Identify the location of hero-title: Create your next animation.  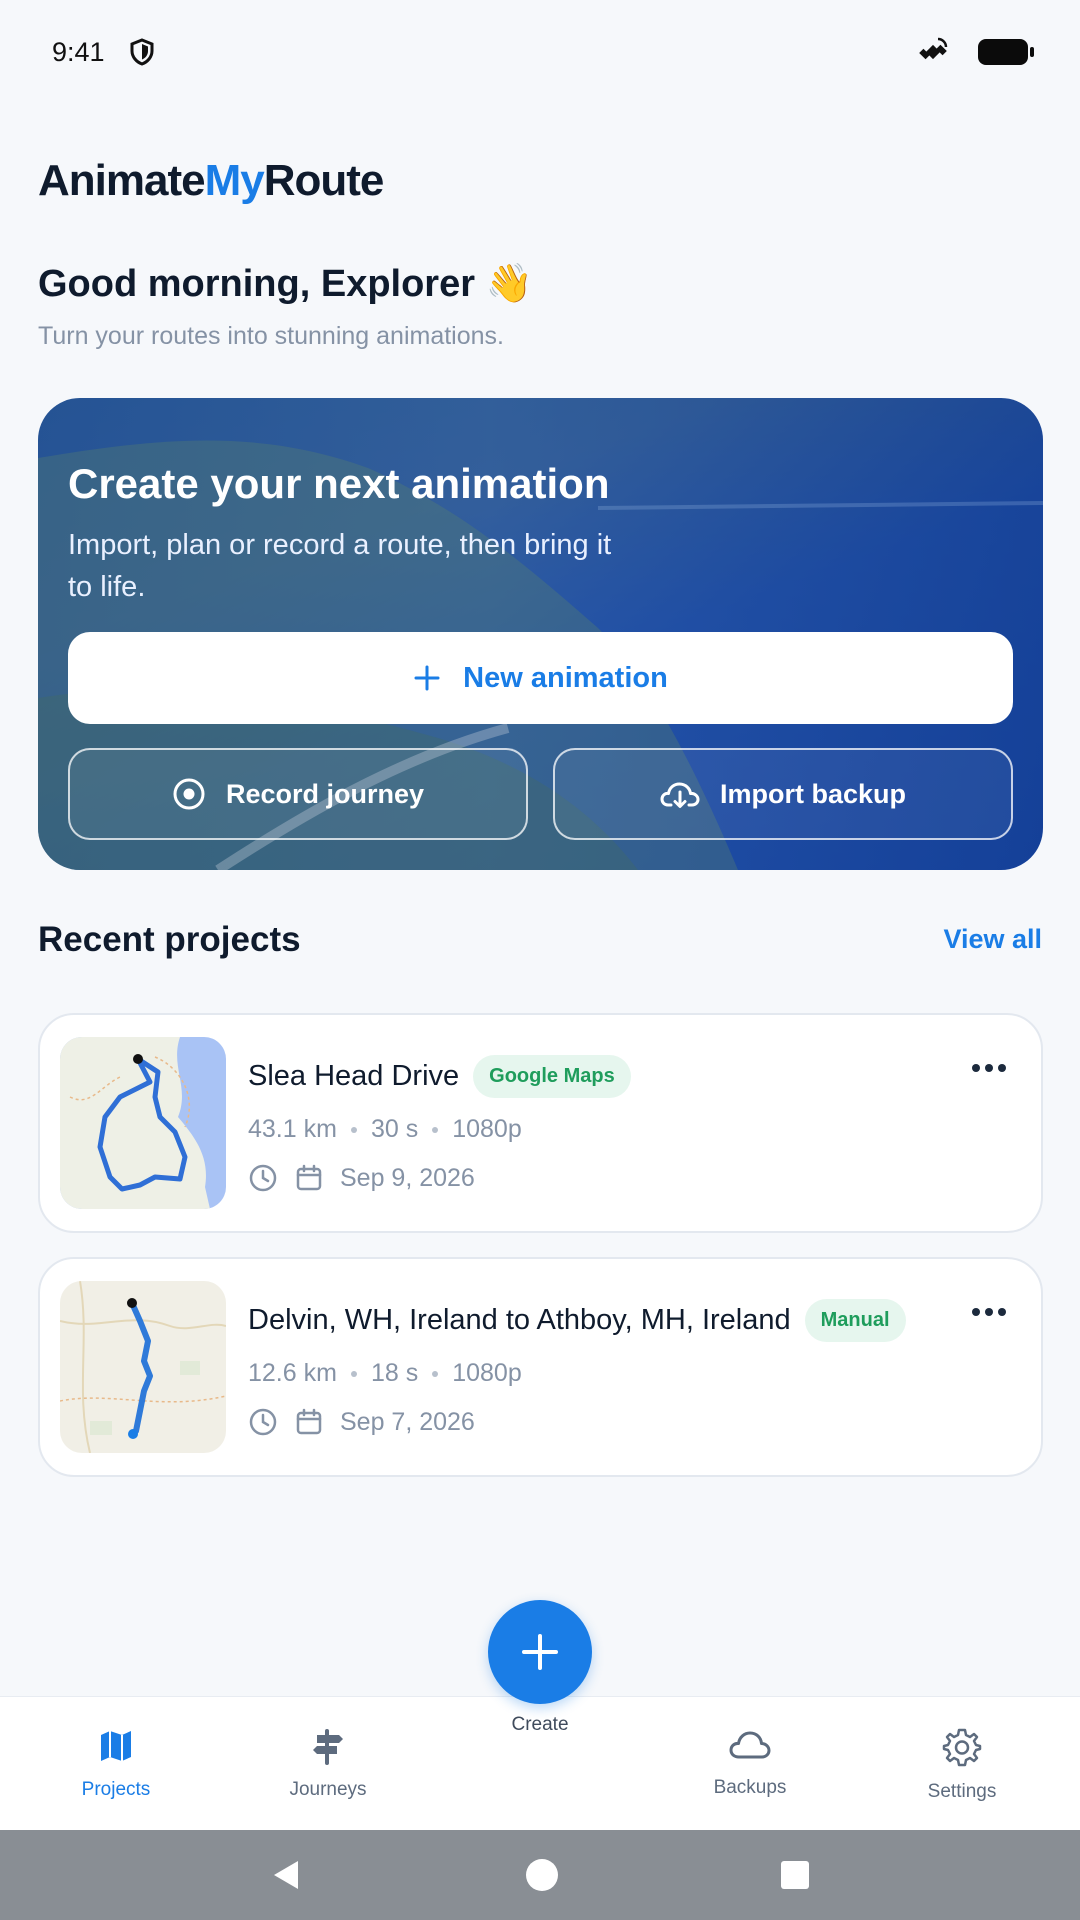
(339, 483).